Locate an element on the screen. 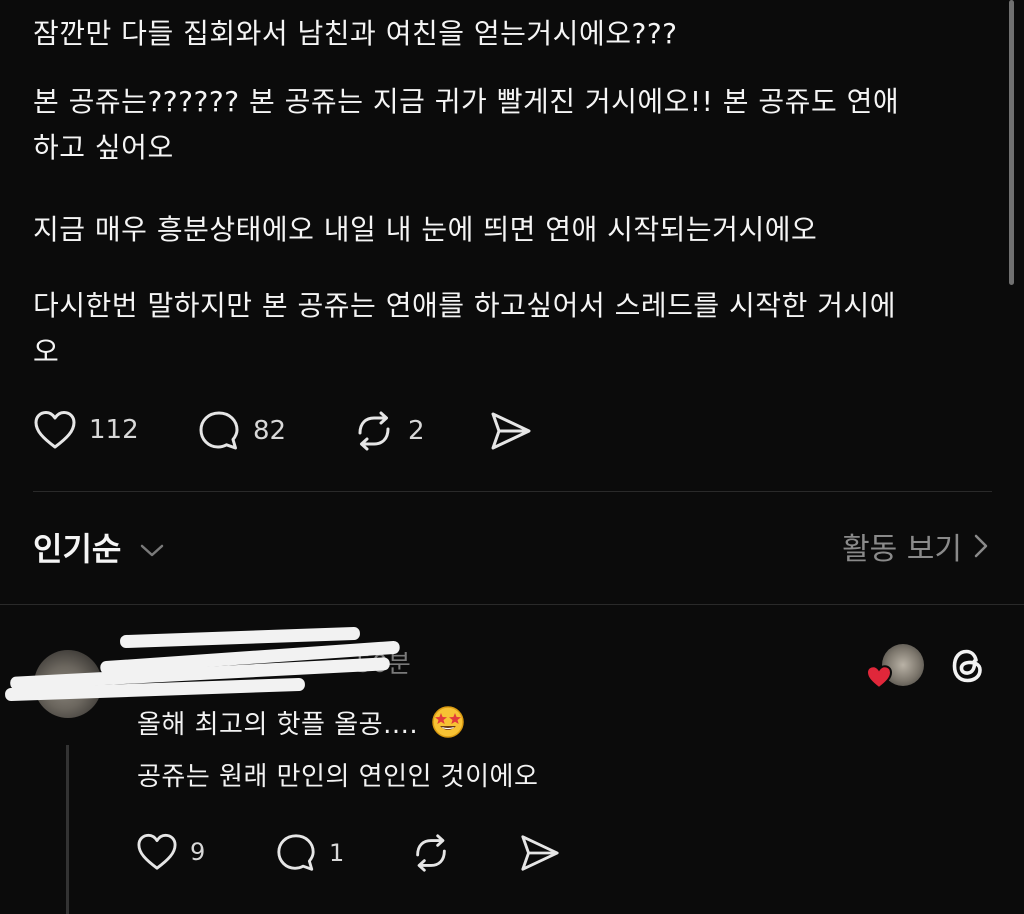 Image resolution: width=1024 pixels, height=914 pixels. section-divider is located at coordinates (512, 604).